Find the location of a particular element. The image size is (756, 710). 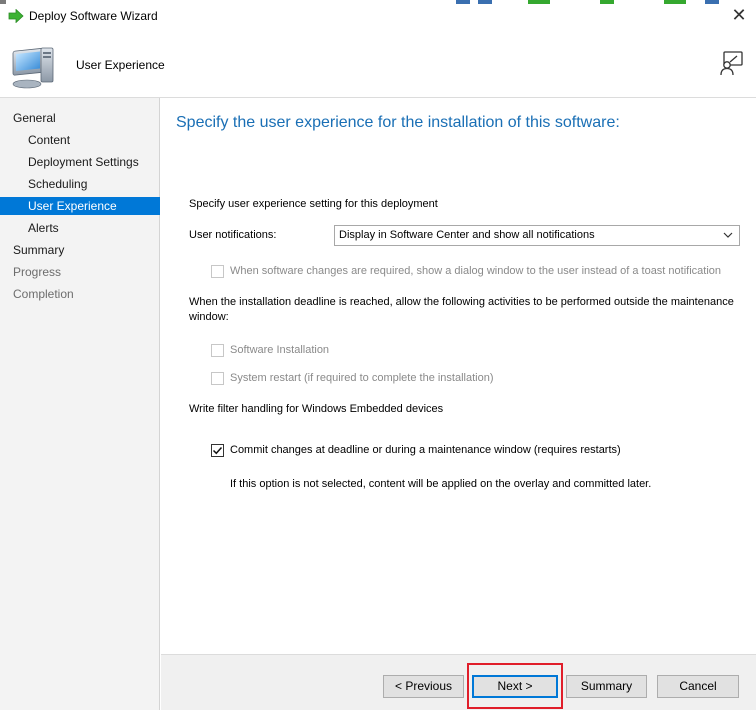

nav-item-user-experience: User Experience is located at coordinates (80, 206).